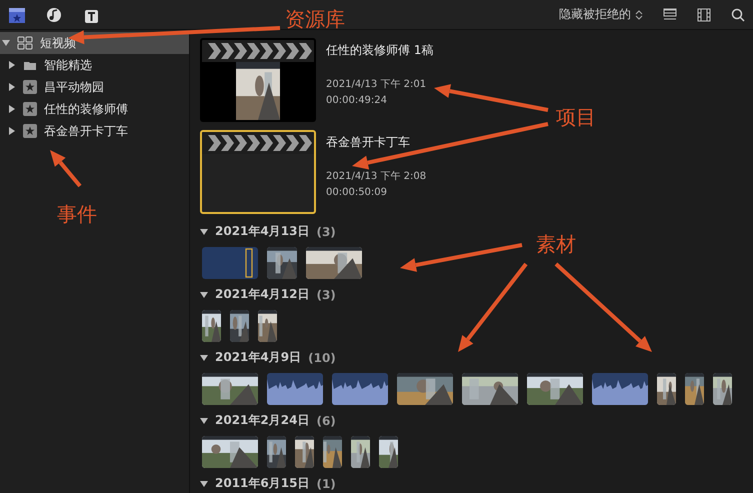  Describe the element at coordinates (322, 357) in the screenshot. I see `clip-count: (10)` at that location.